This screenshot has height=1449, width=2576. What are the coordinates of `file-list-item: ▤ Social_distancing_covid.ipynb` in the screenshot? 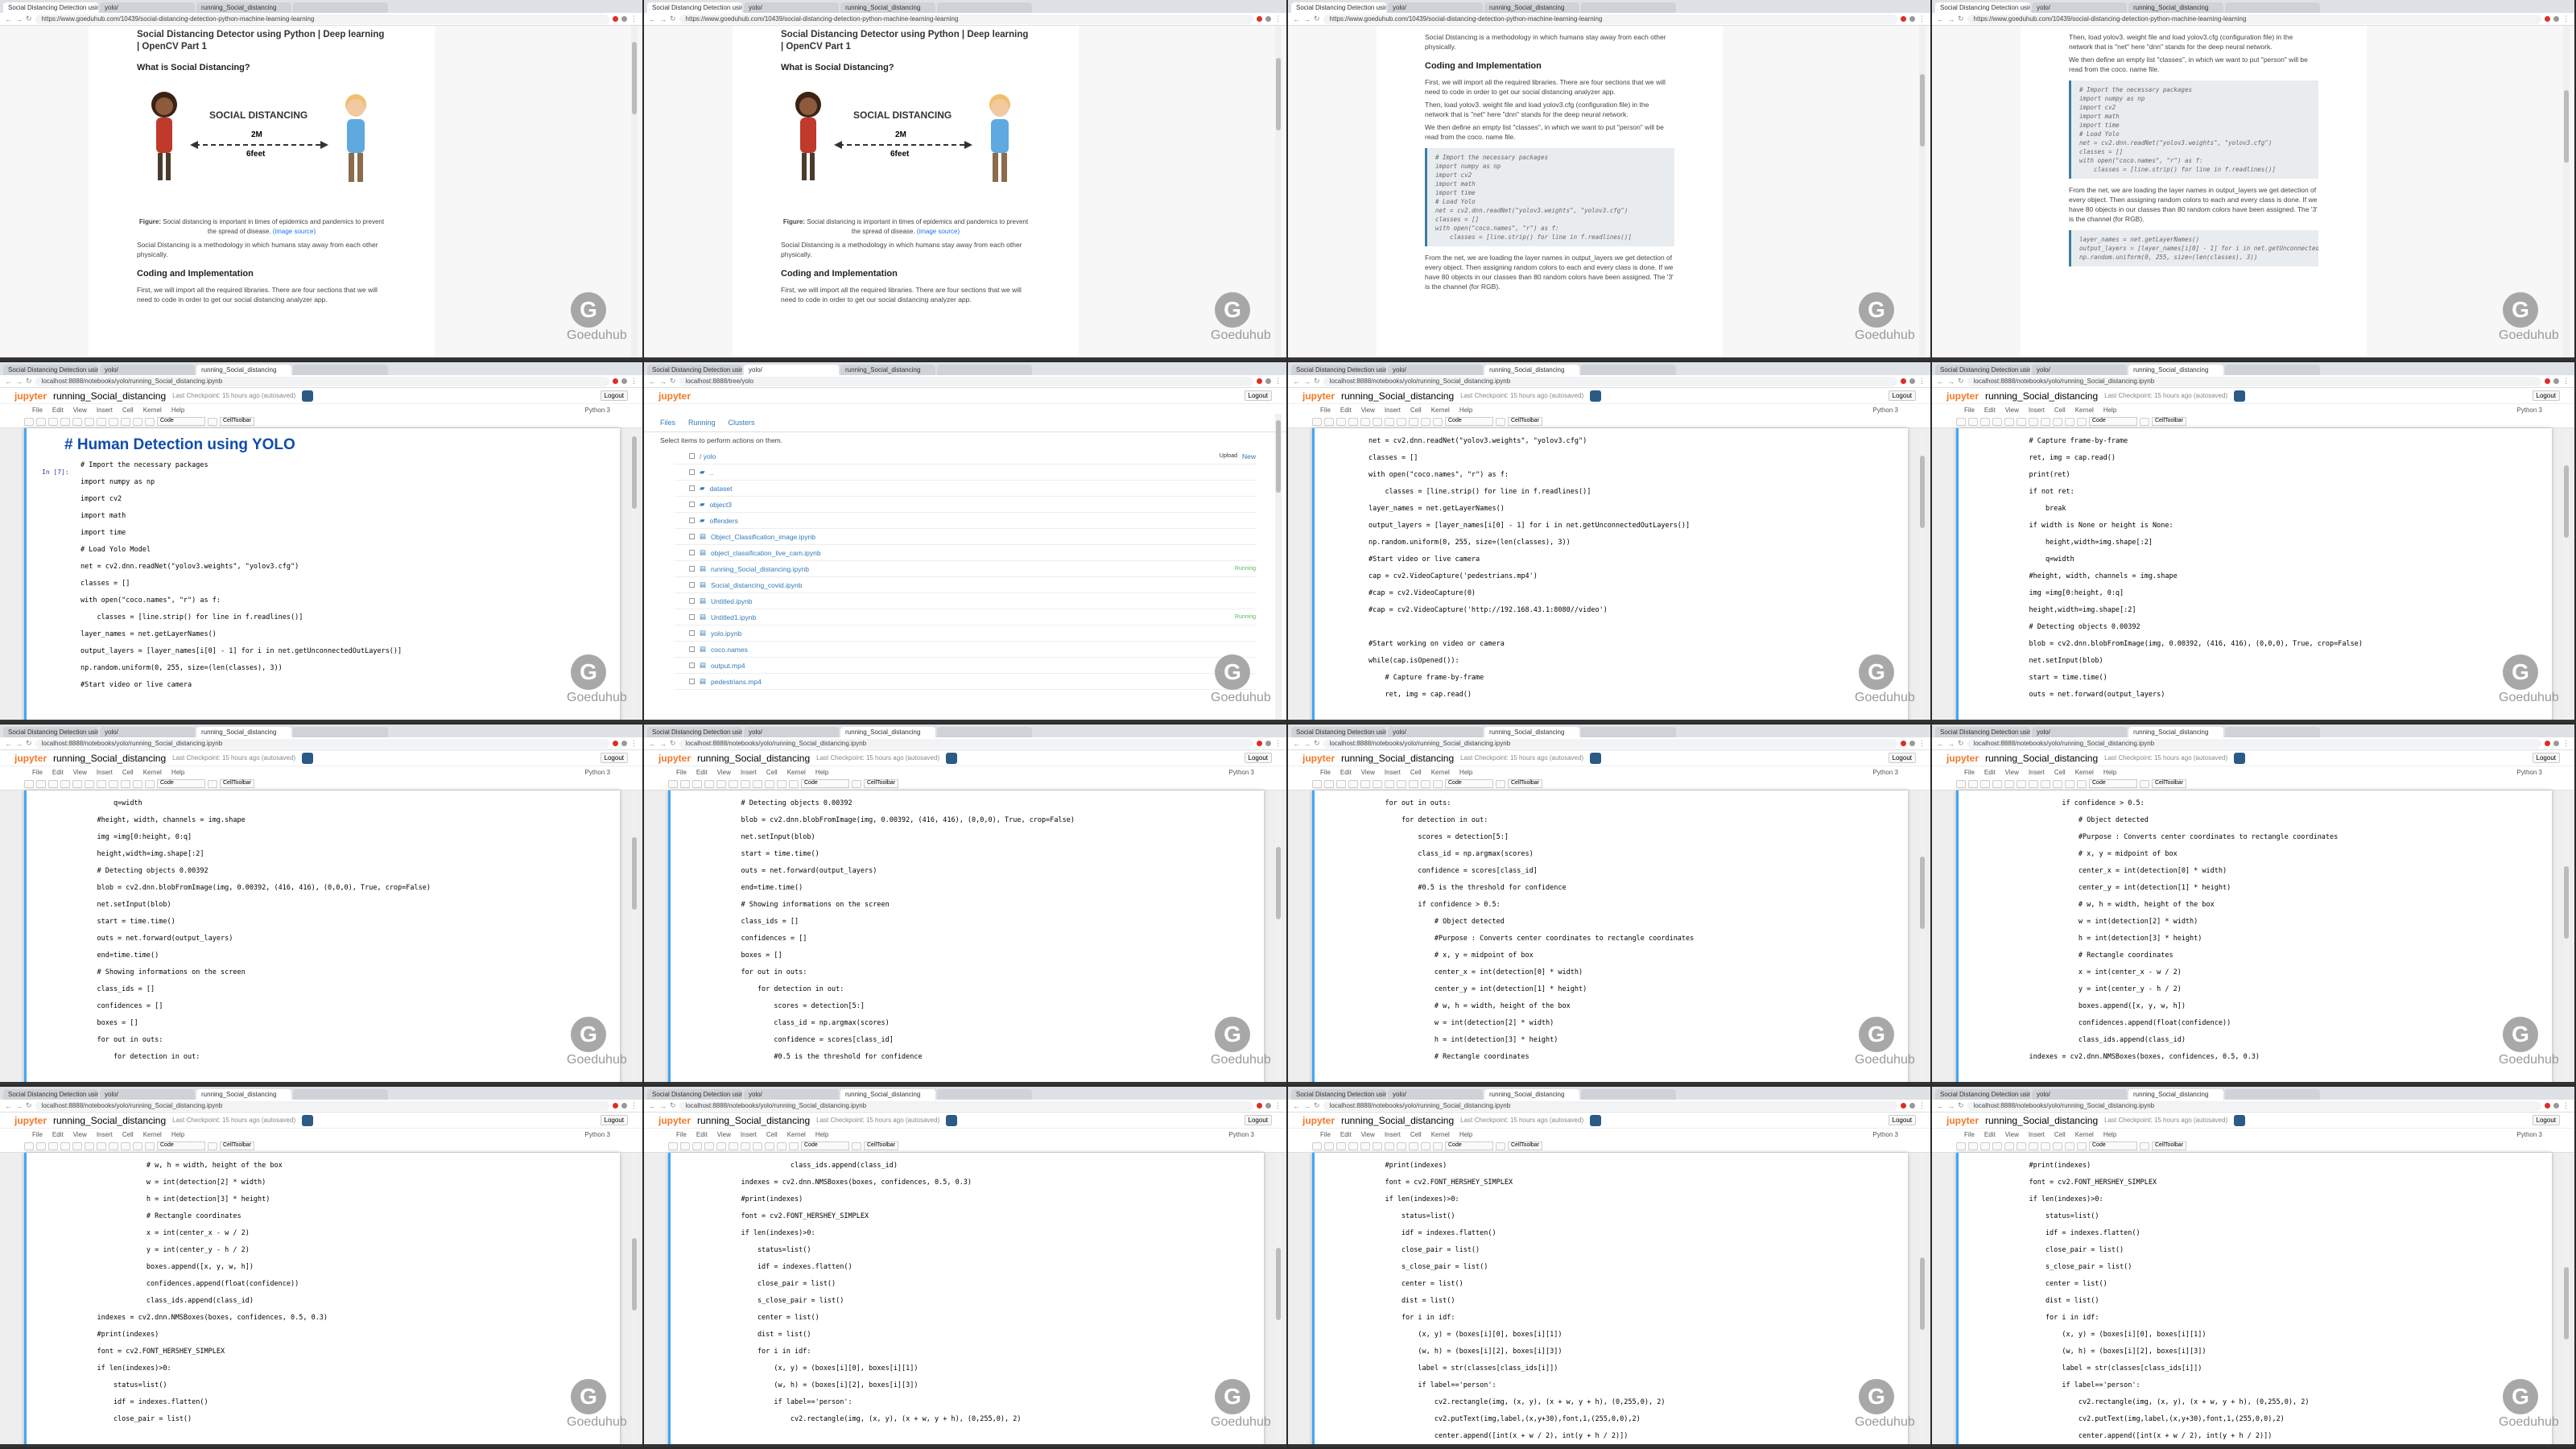 It's located at (966, 585).